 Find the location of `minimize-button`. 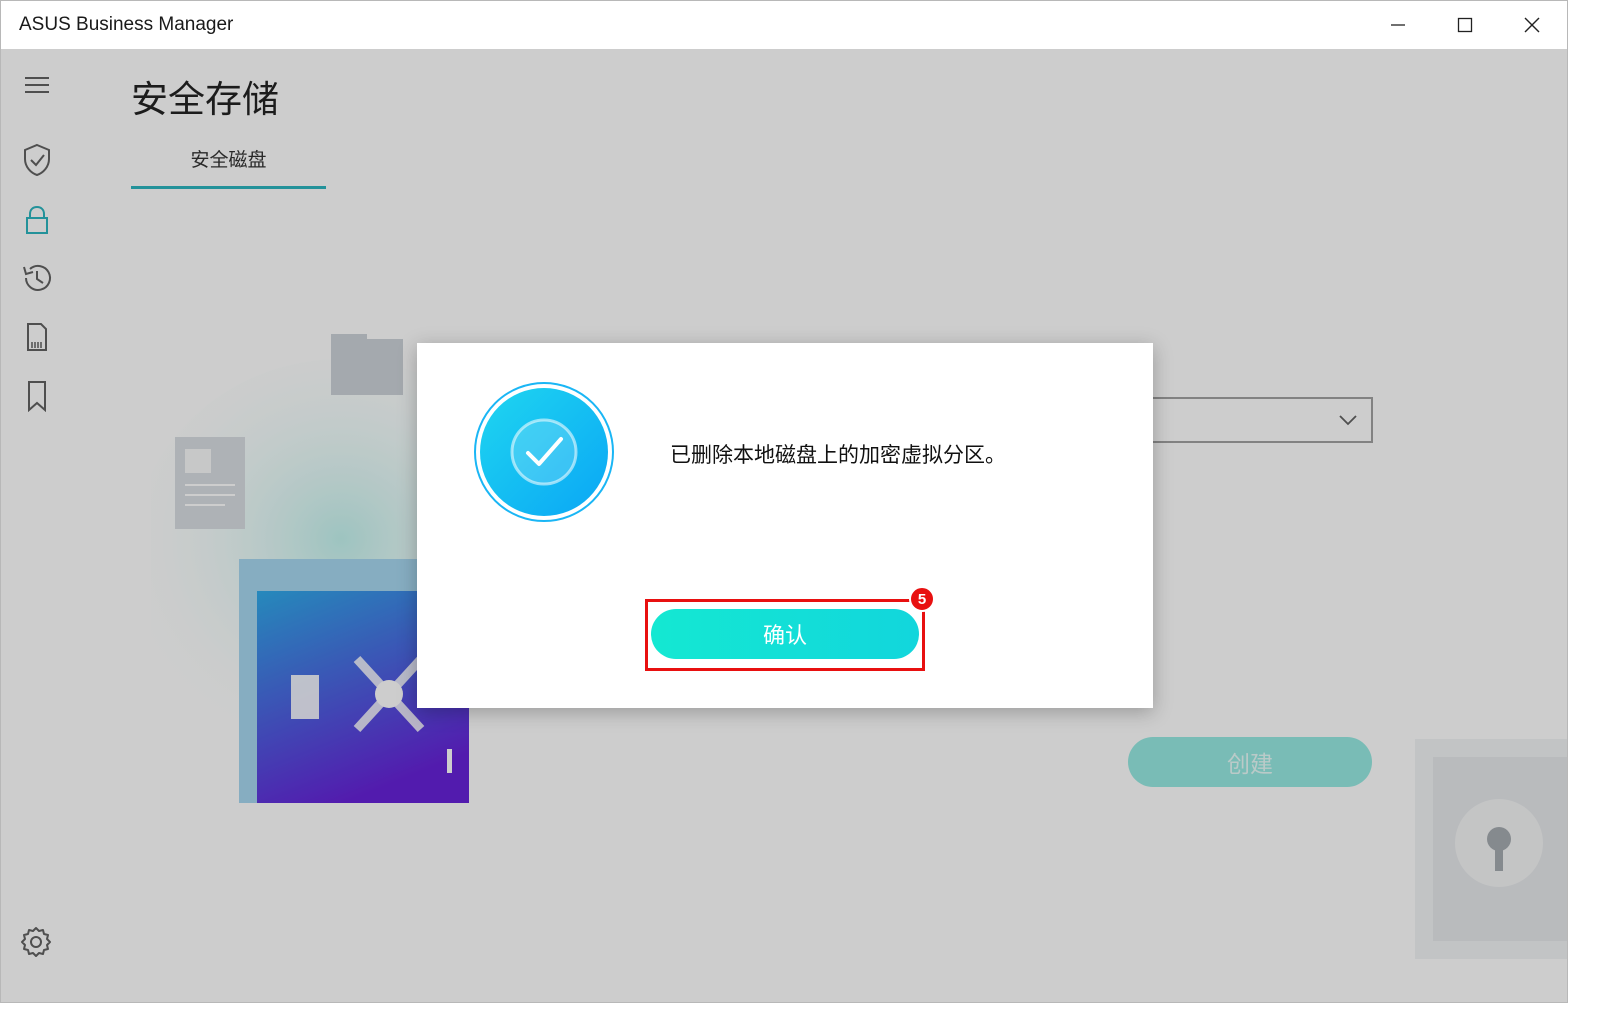

minimize-button is located at coordinates (1398, 25).